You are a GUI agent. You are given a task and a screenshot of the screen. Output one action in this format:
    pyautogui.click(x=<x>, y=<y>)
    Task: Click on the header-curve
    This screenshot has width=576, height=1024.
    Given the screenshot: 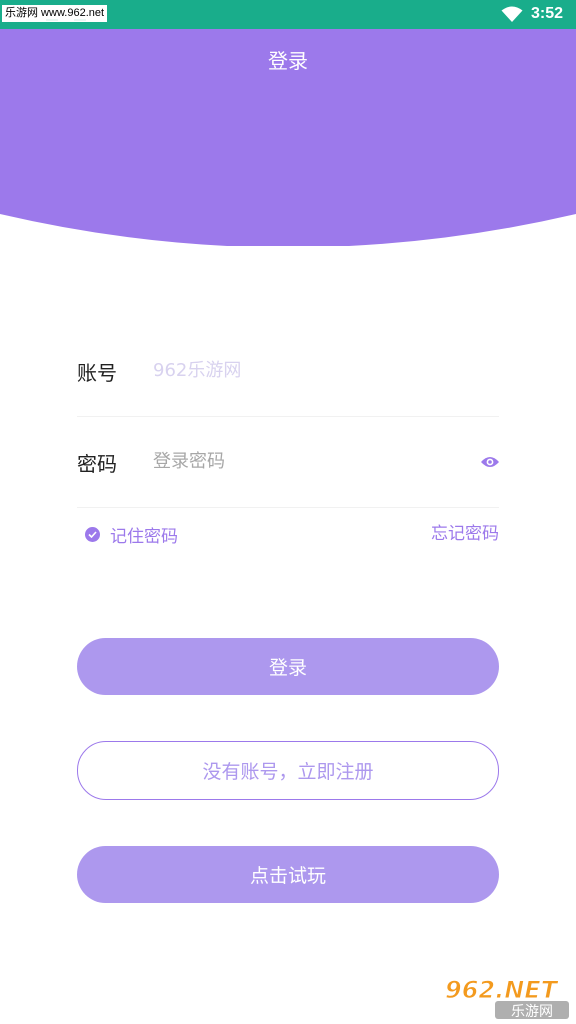 What is the action you would take?
    pyautogui.click(x=288, y=171)
    